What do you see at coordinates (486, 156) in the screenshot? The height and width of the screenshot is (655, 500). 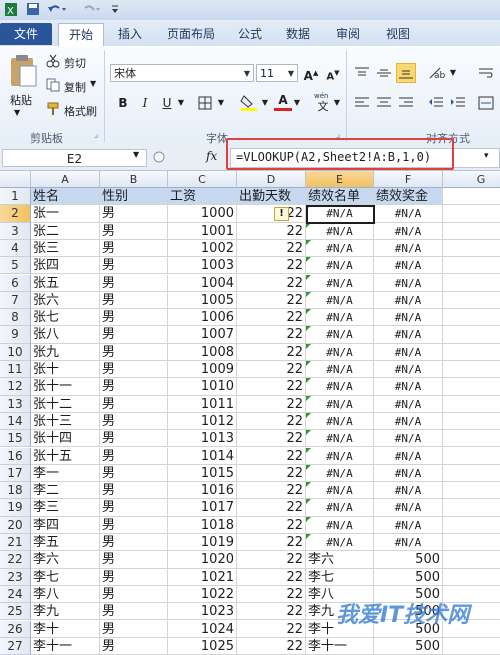 I see `expand-formula-bar-icon: ▾` at bounding box center [486, 156].